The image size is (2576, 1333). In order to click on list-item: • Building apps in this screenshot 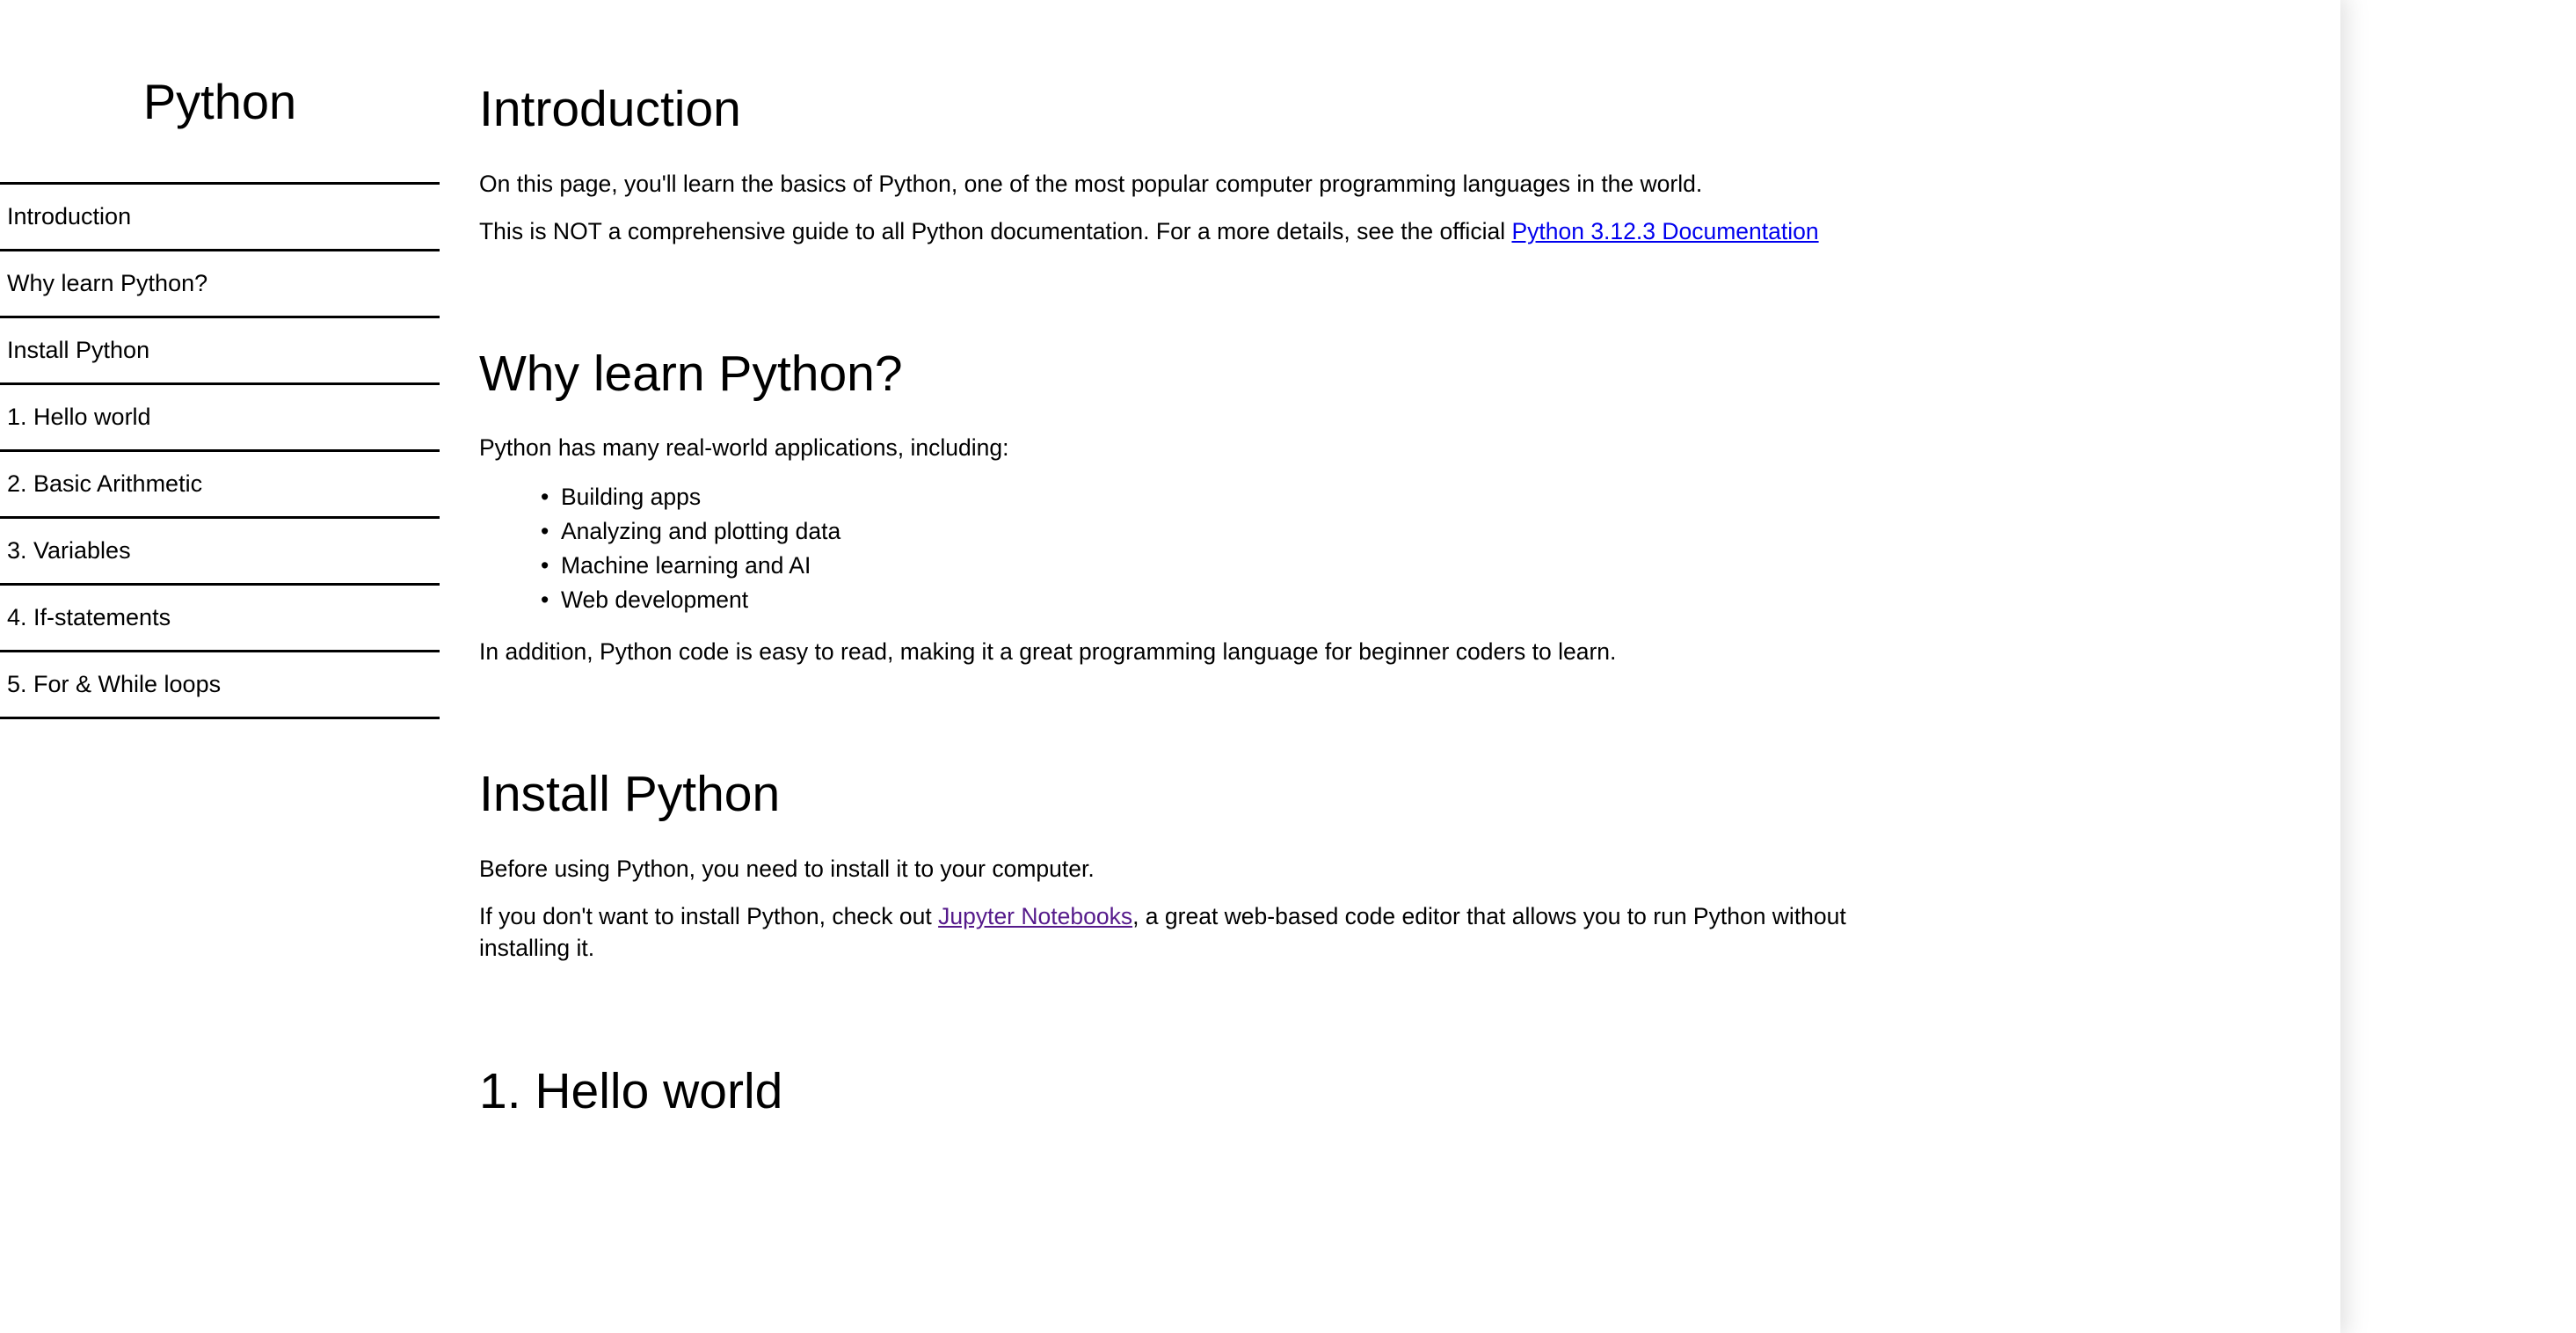, I will do `click(1301, 497)`.